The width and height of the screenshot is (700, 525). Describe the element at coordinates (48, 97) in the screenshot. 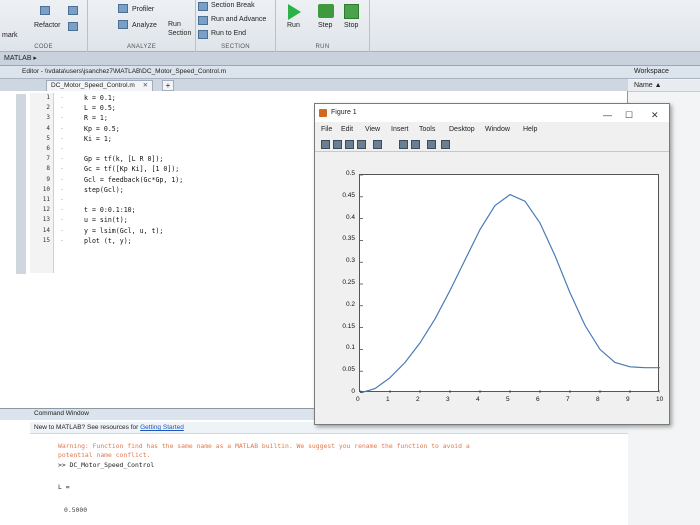

I see `line-number: 1` at that location.